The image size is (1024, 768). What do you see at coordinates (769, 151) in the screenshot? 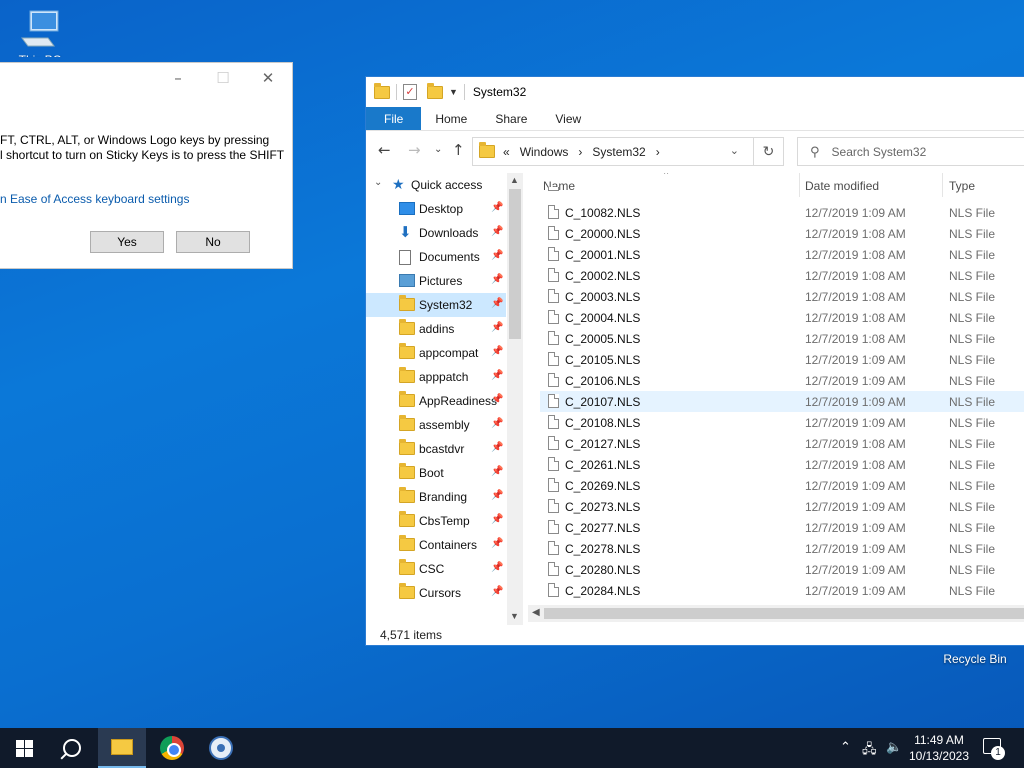
I see `refresh-icon: ↻` at bounding box center [769, 151].